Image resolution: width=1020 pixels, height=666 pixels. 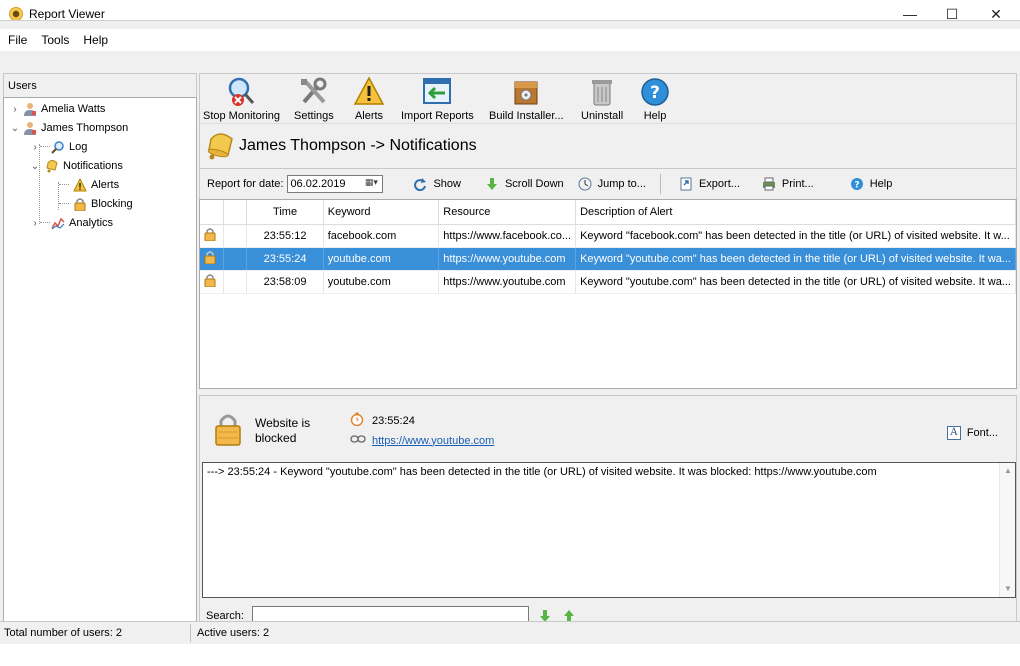 I want to click on toolbar-label: Alerts, so click(x=369, y=116).